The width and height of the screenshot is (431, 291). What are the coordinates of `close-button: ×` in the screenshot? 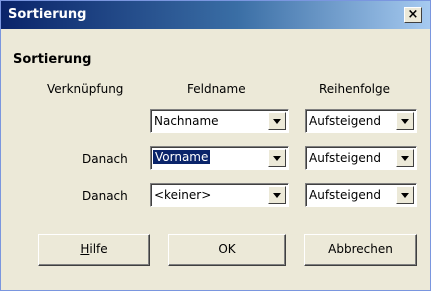 It's located at (413, 15).